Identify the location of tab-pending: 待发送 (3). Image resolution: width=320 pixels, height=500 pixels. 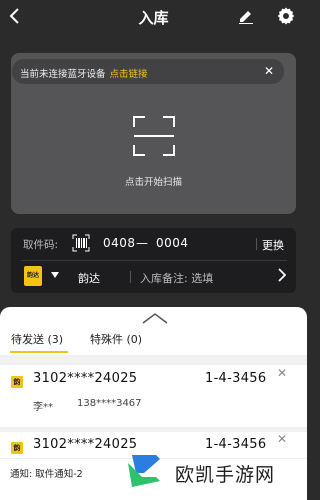
(37, 339).